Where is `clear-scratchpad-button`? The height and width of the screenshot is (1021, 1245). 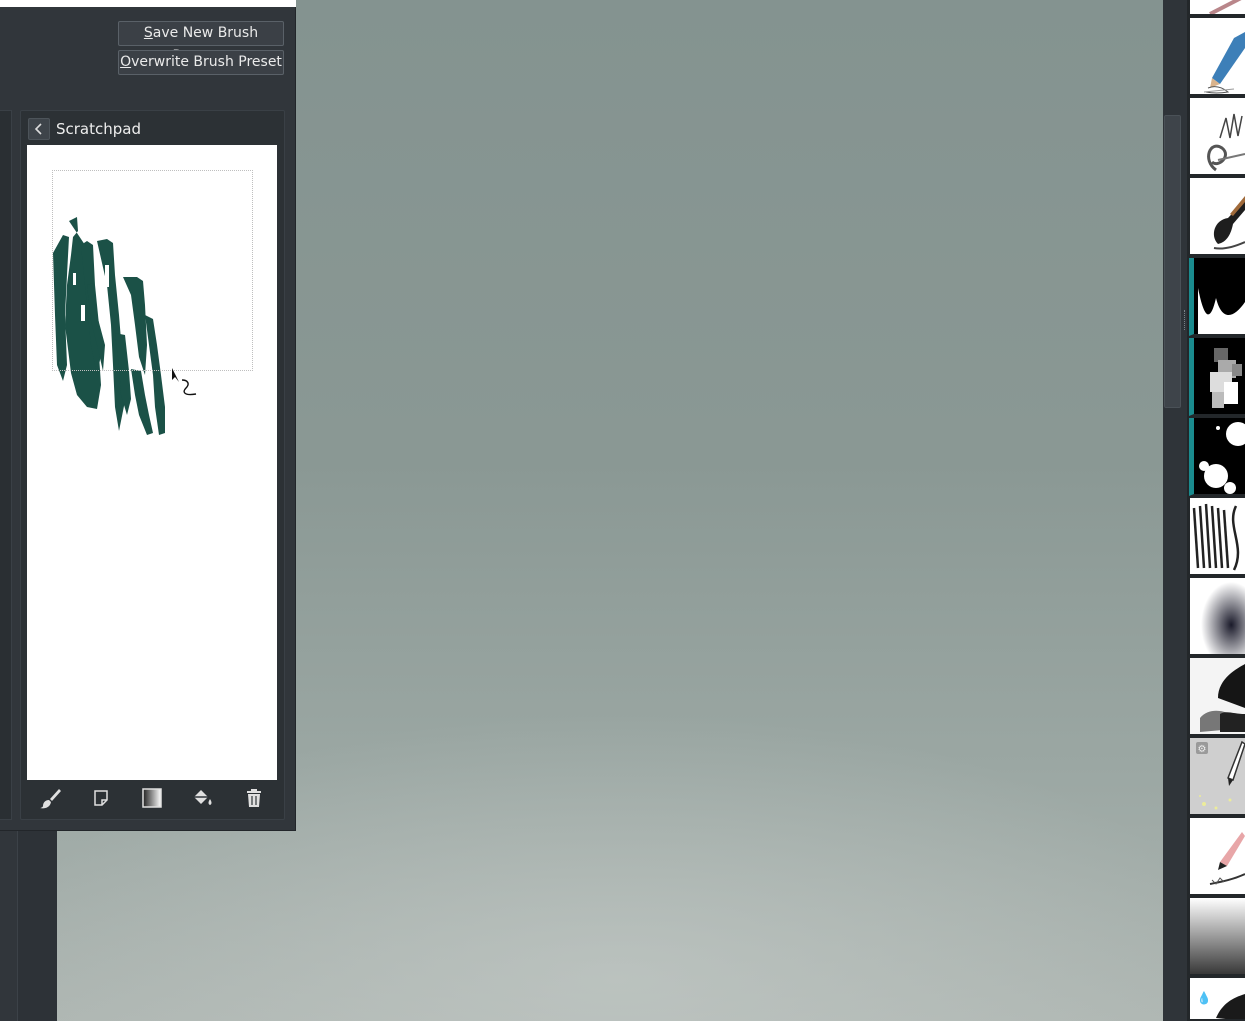 clear-scratchpad-button is located at coordinates (101, 798).